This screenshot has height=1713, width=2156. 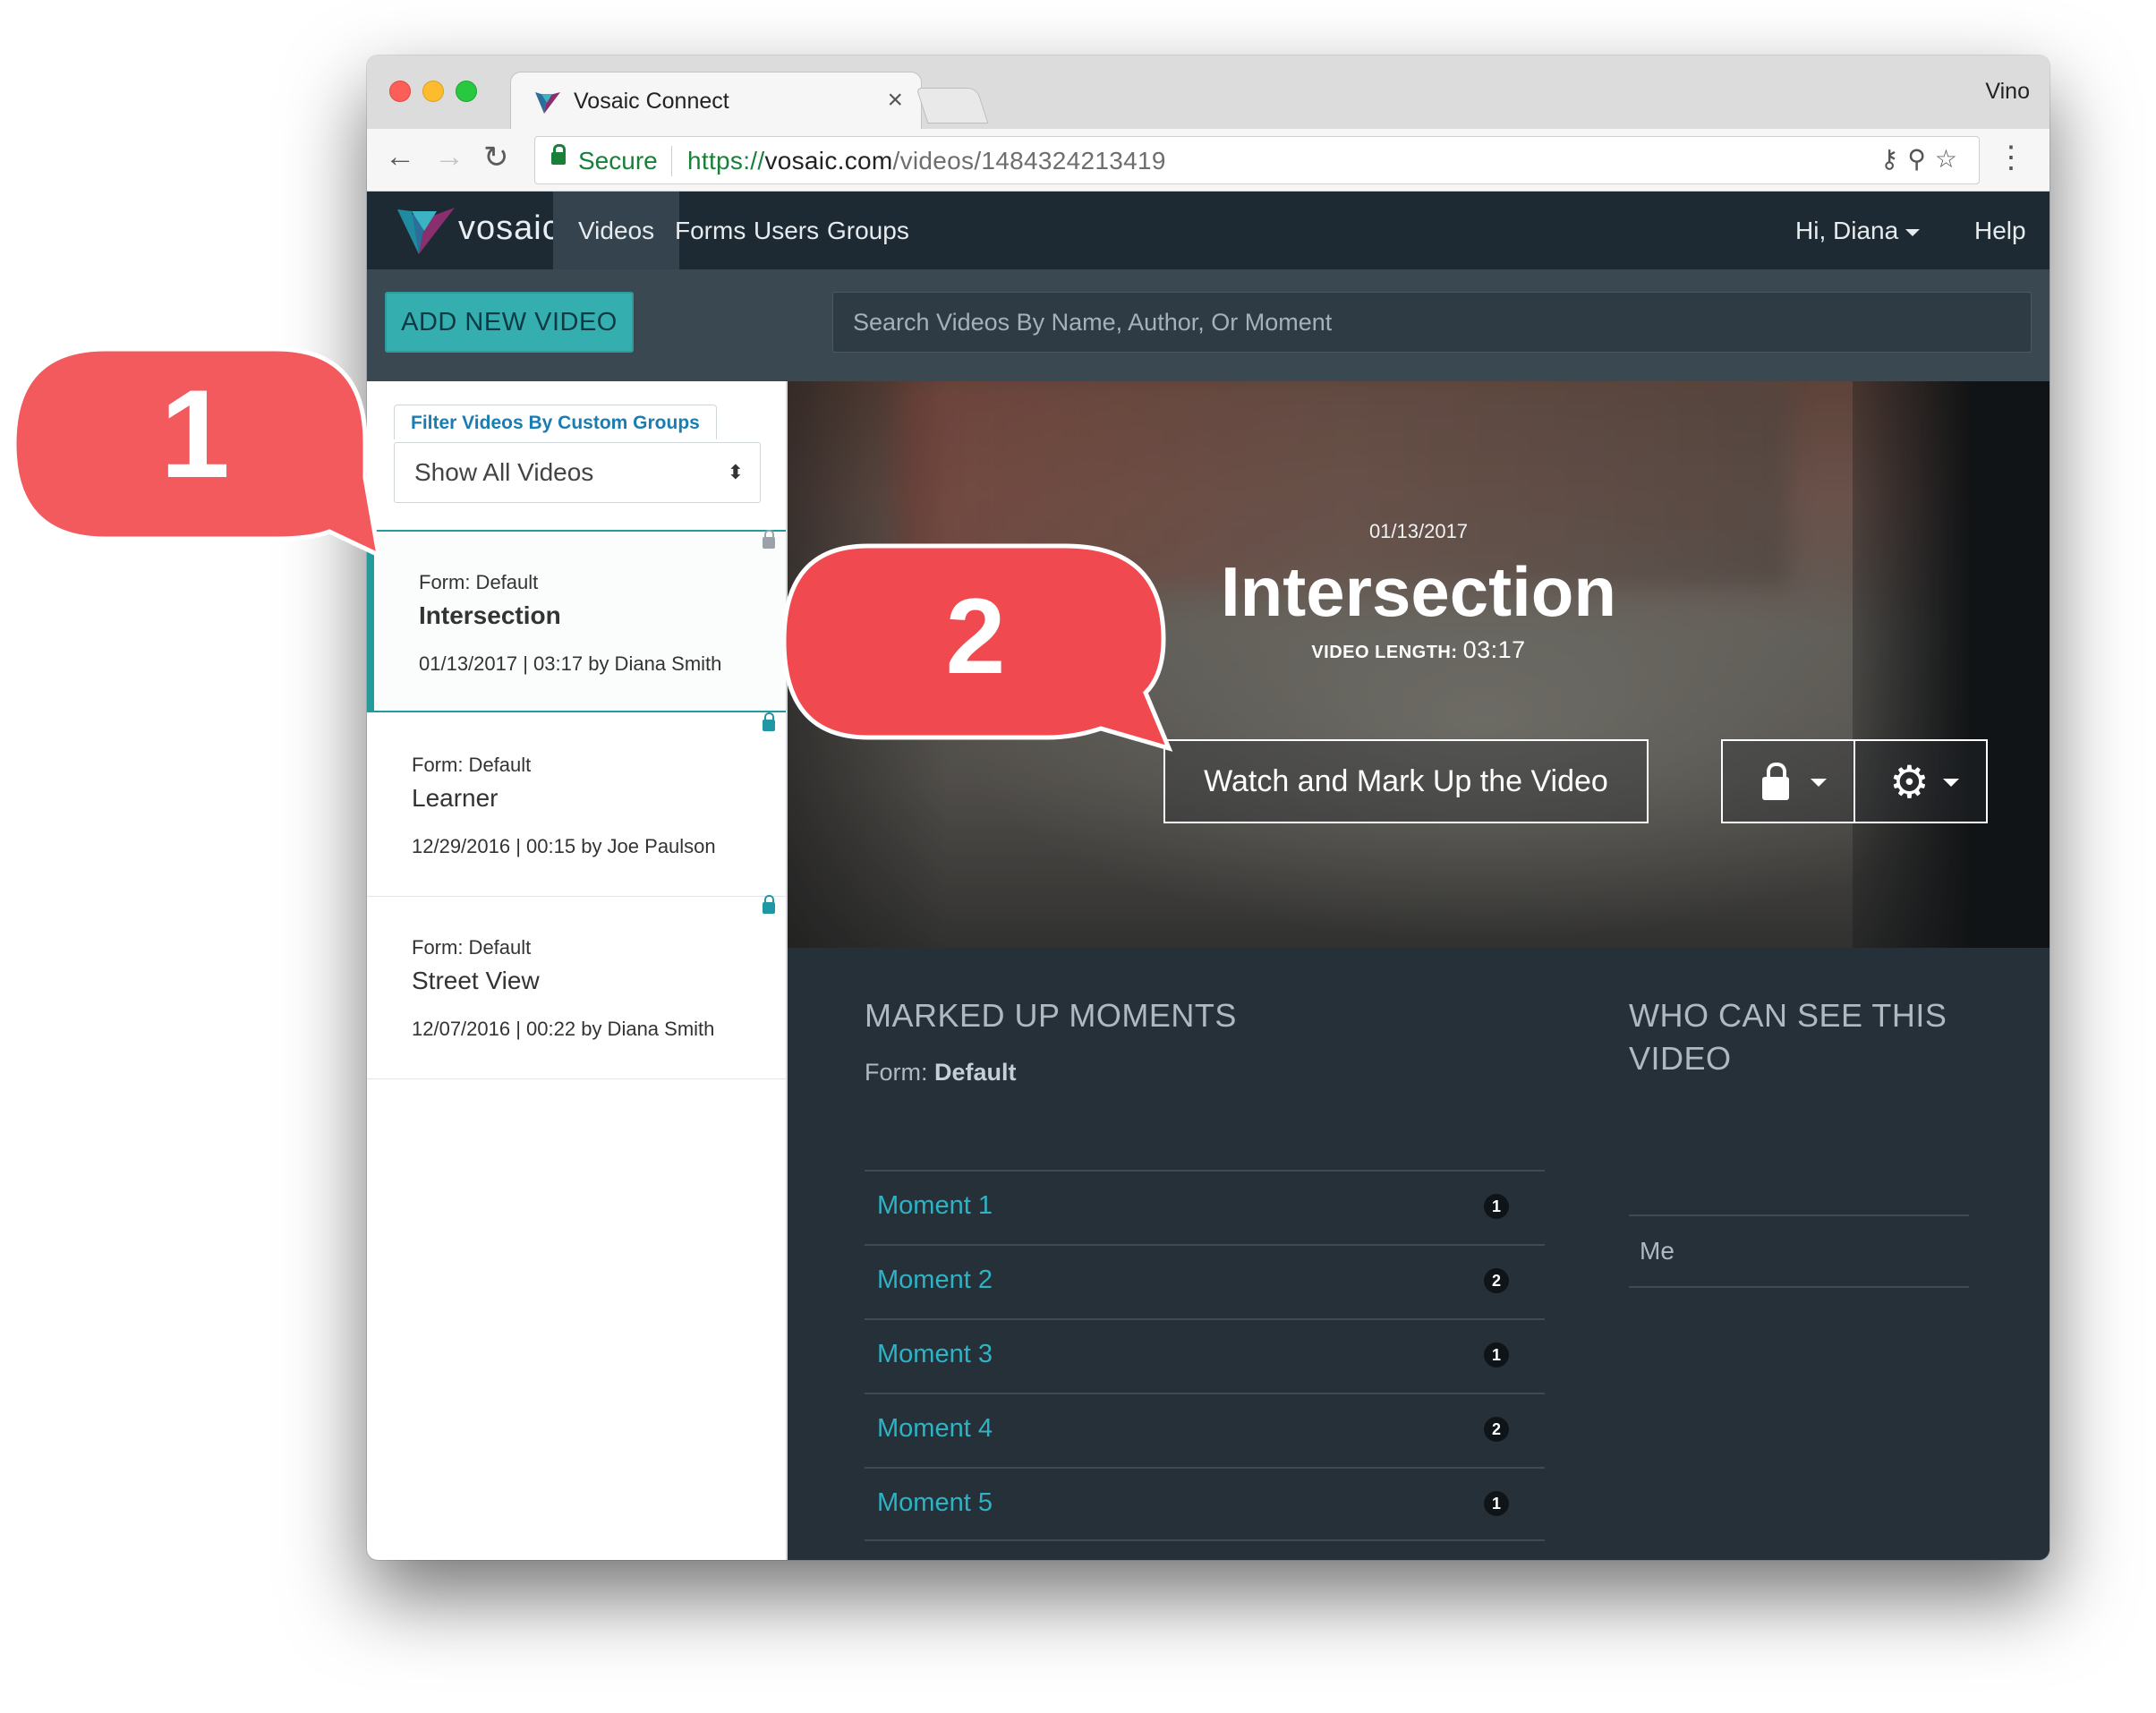 I want to click on vosaic-logo-icon, so click(x=426, y=231).